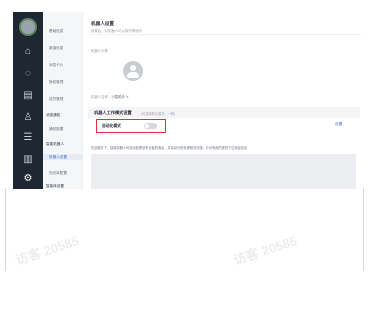 The image size is (376, 309). I want to click on preview-panel, so click(223, 171).